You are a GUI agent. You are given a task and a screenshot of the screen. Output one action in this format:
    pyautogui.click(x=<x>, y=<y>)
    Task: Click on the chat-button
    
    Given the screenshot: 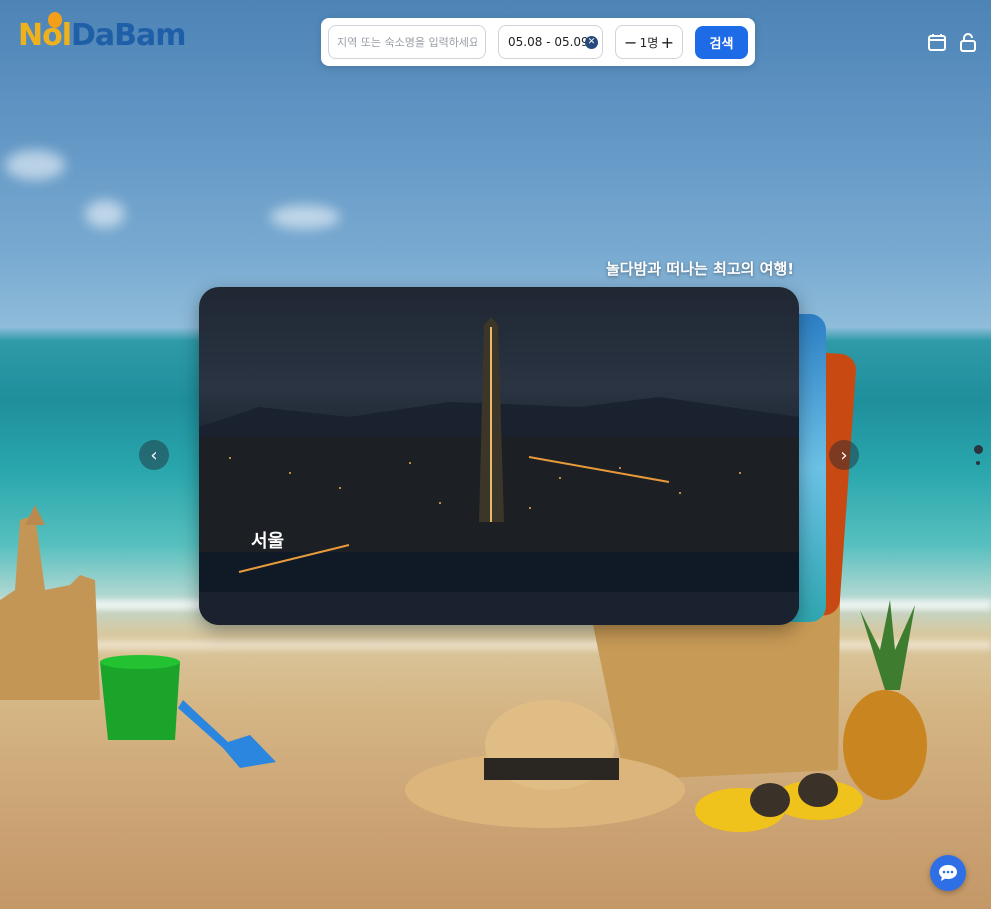 What is the action you would take?
    pyautogui.click(x=948, y=873)
    